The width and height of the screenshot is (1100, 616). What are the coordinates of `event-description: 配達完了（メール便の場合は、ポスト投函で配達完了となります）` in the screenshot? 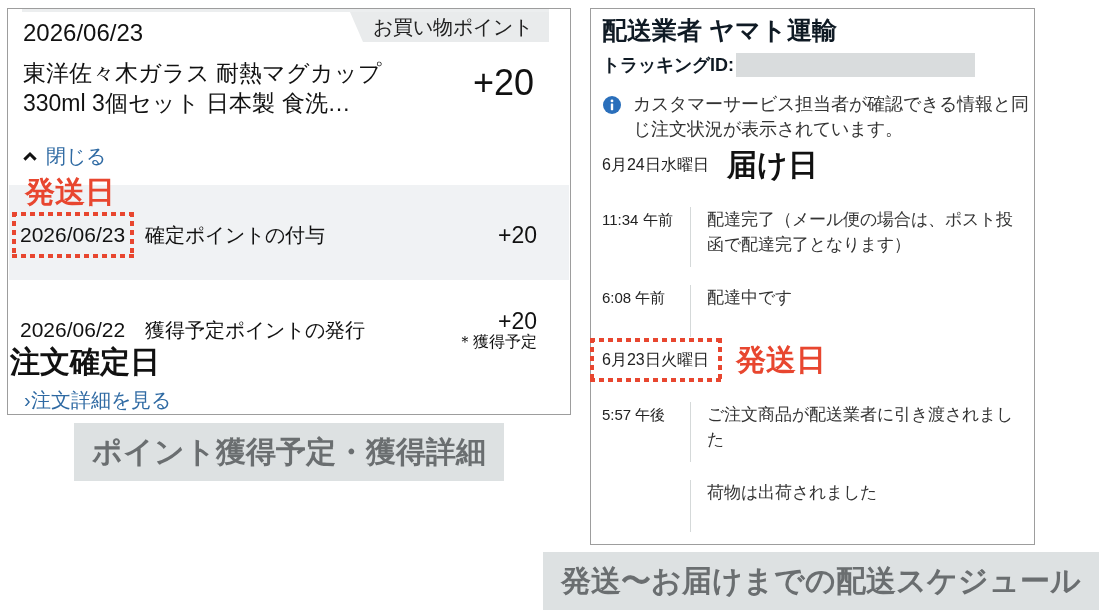 It's located at (860, 232).